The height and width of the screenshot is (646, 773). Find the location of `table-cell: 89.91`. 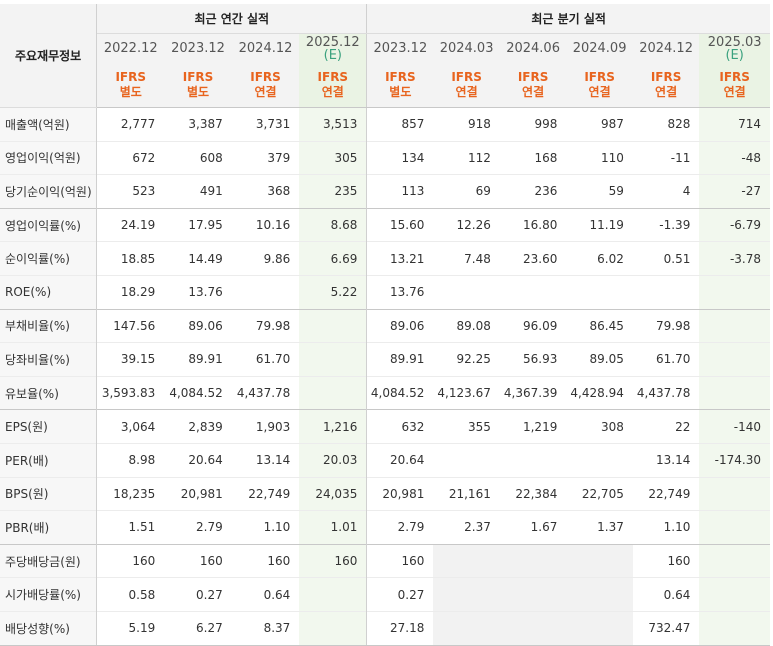

table-cell: 89.91 is located at coordinates (400, 359).